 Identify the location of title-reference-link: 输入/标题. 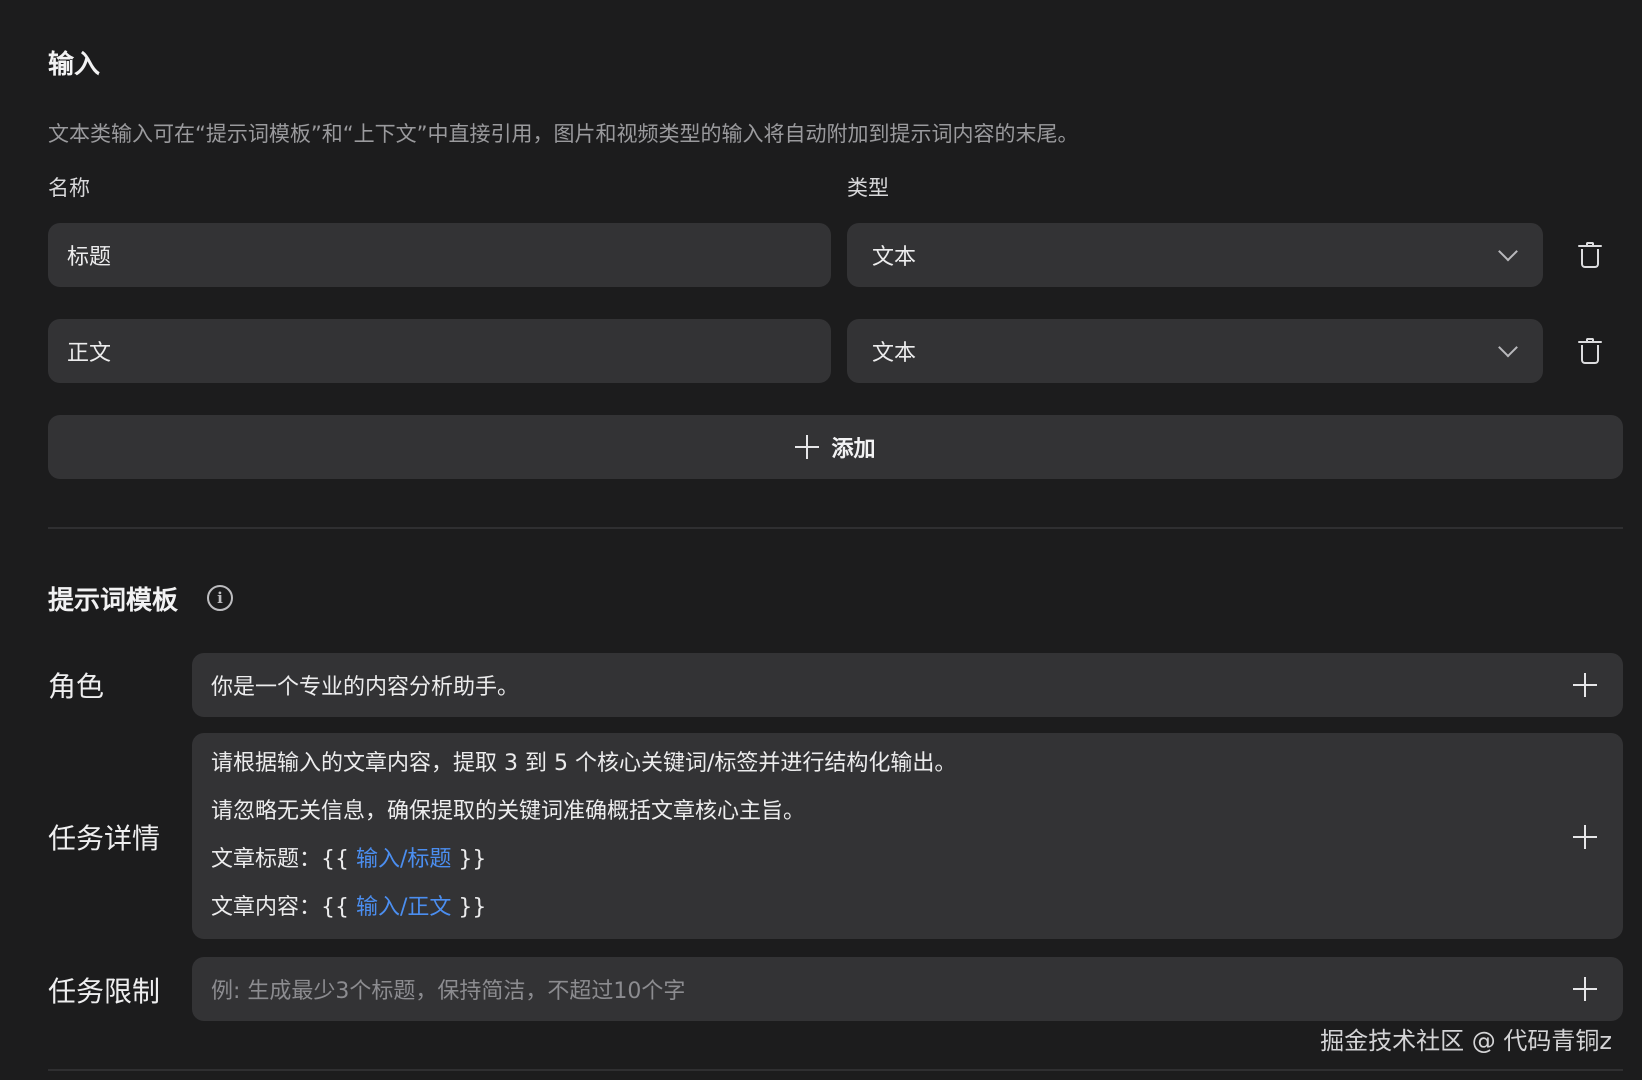
(403, 859).